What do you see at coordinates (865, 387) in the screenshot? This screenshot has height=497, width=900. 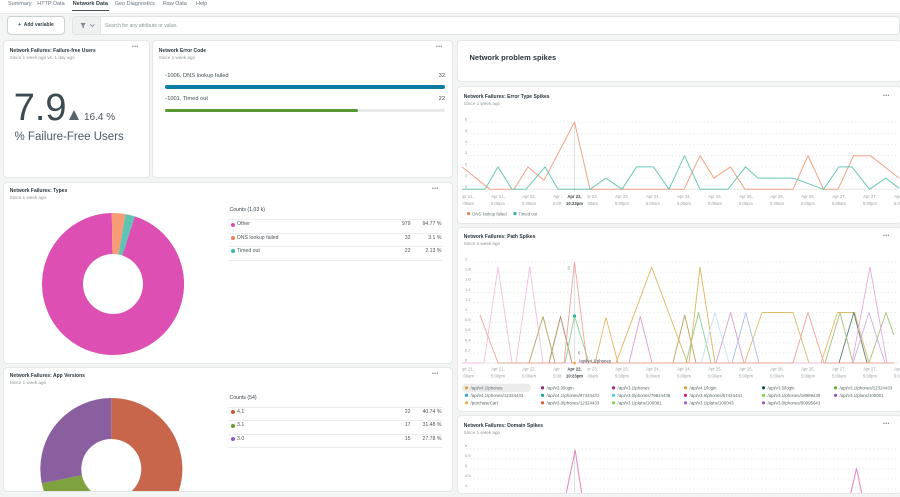 I see `svg-text: /api/v3.1/phones/12324433` at bounding box center [865, 387].